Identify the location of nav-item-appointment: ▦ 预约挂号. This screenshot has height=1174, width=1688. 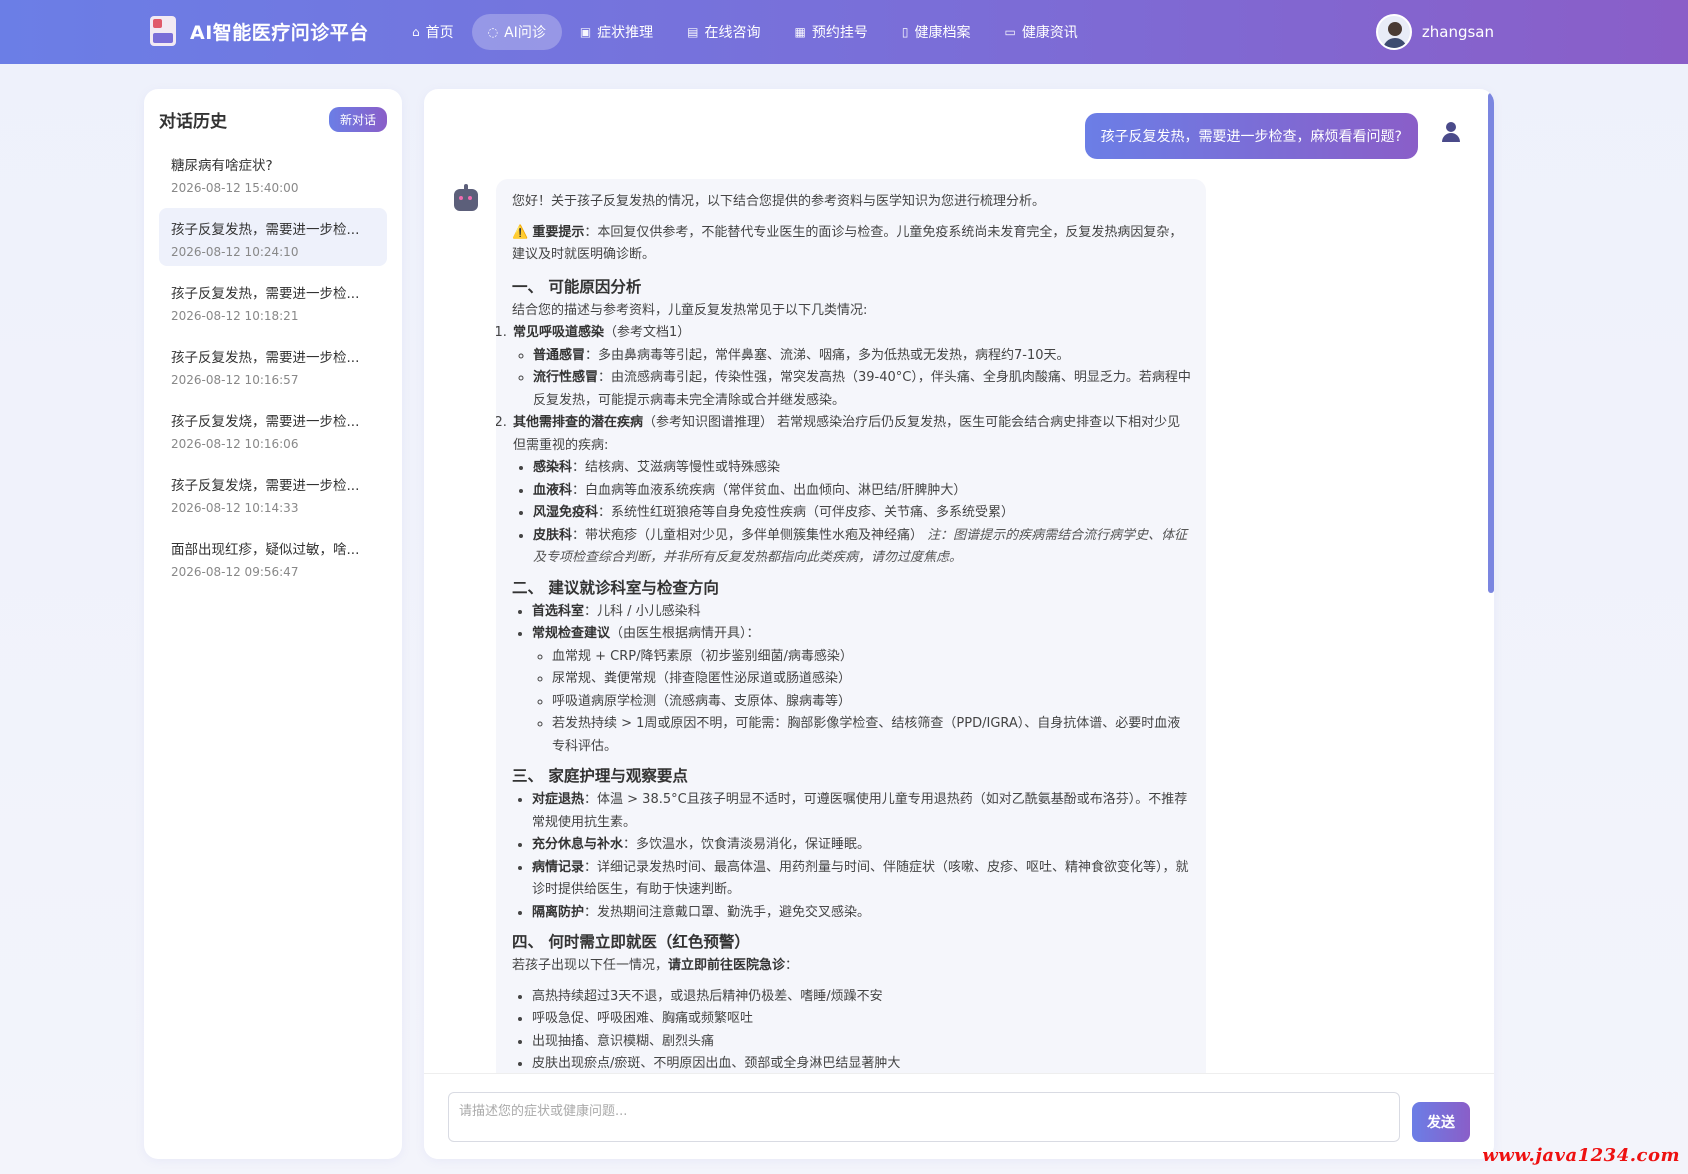
(831, 32).